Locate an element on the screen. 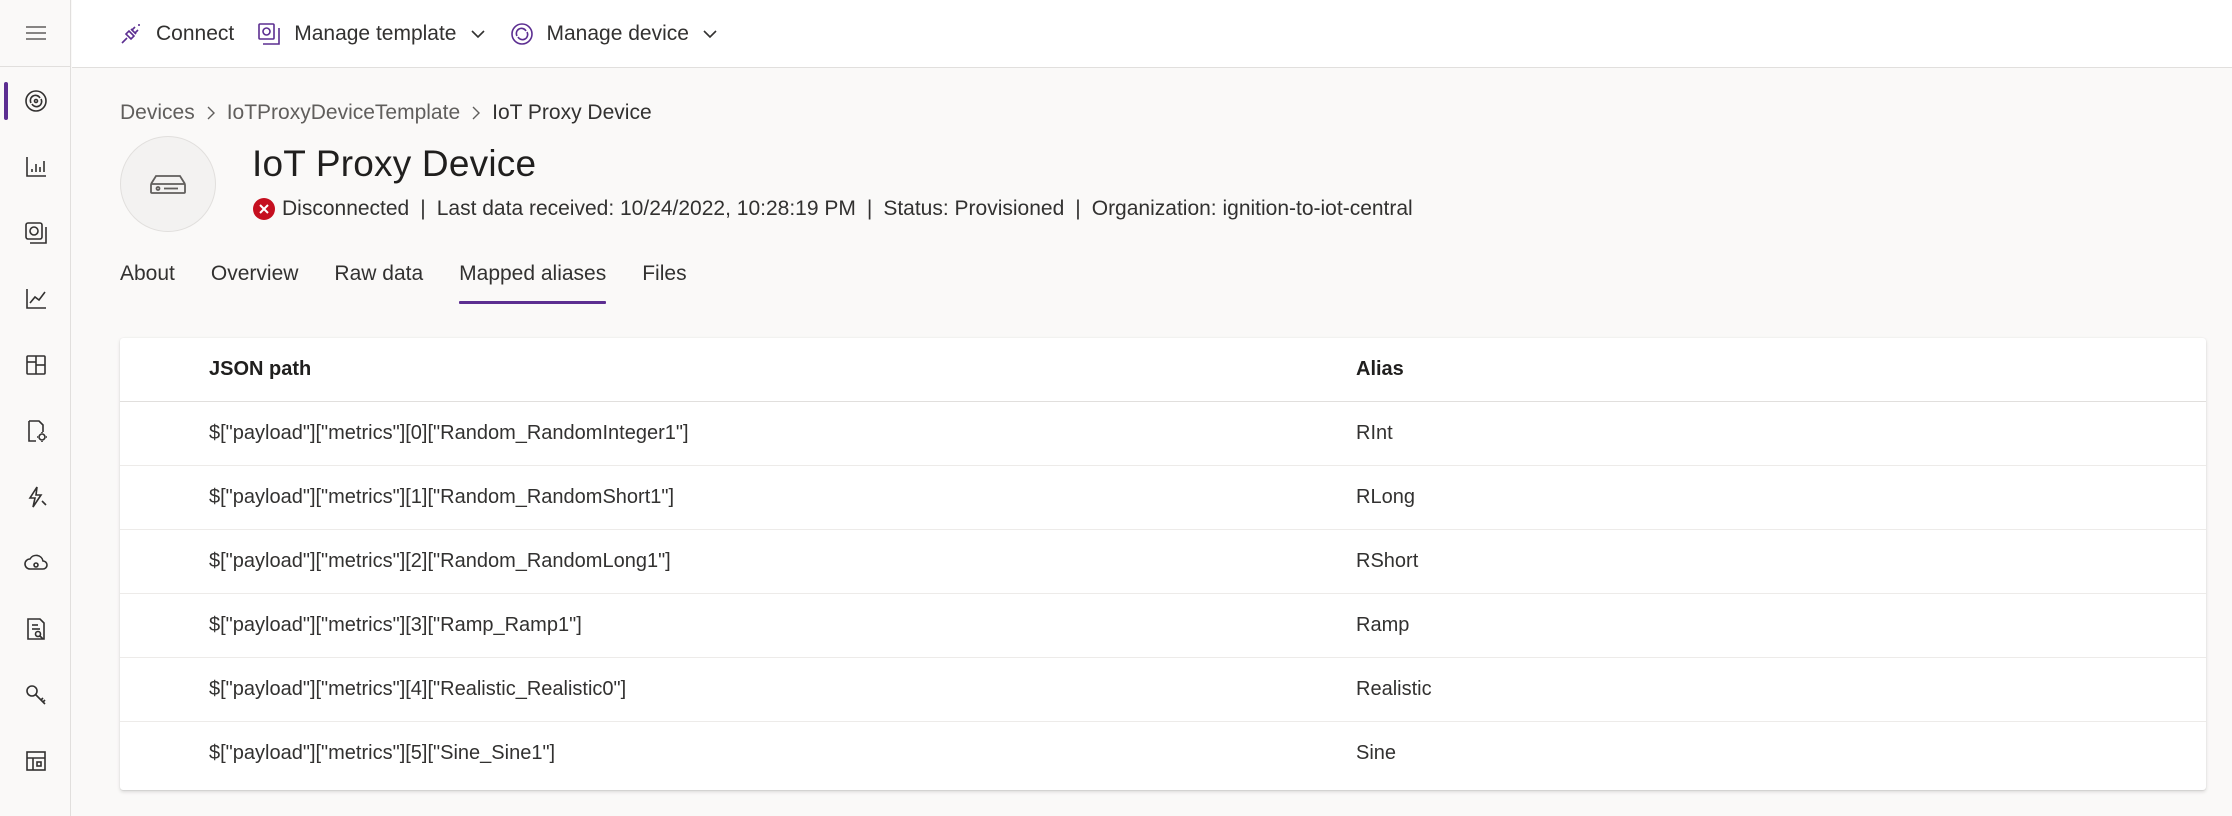 This screenshot has width=2232, height=816. nav-data-export is located at coordinates (35, 431).